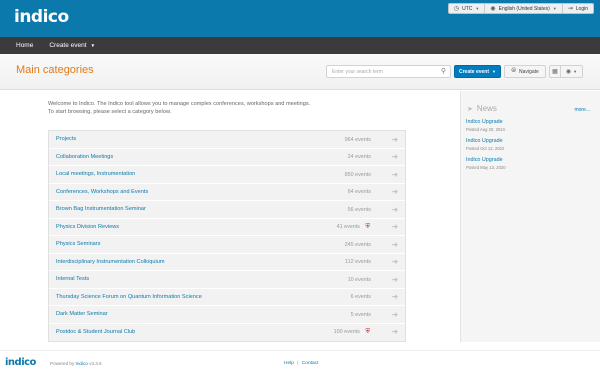 The width and height of the screenshot is (600, 375). I want to click on nav-create-event: Create event ▼, so click(72, 45).